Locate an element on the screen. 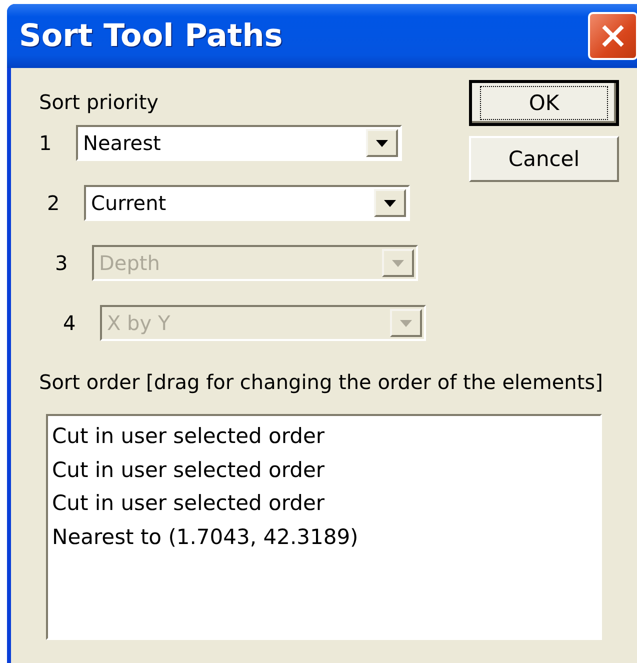  priority-number: 2 is located at coordinates (54, 203).